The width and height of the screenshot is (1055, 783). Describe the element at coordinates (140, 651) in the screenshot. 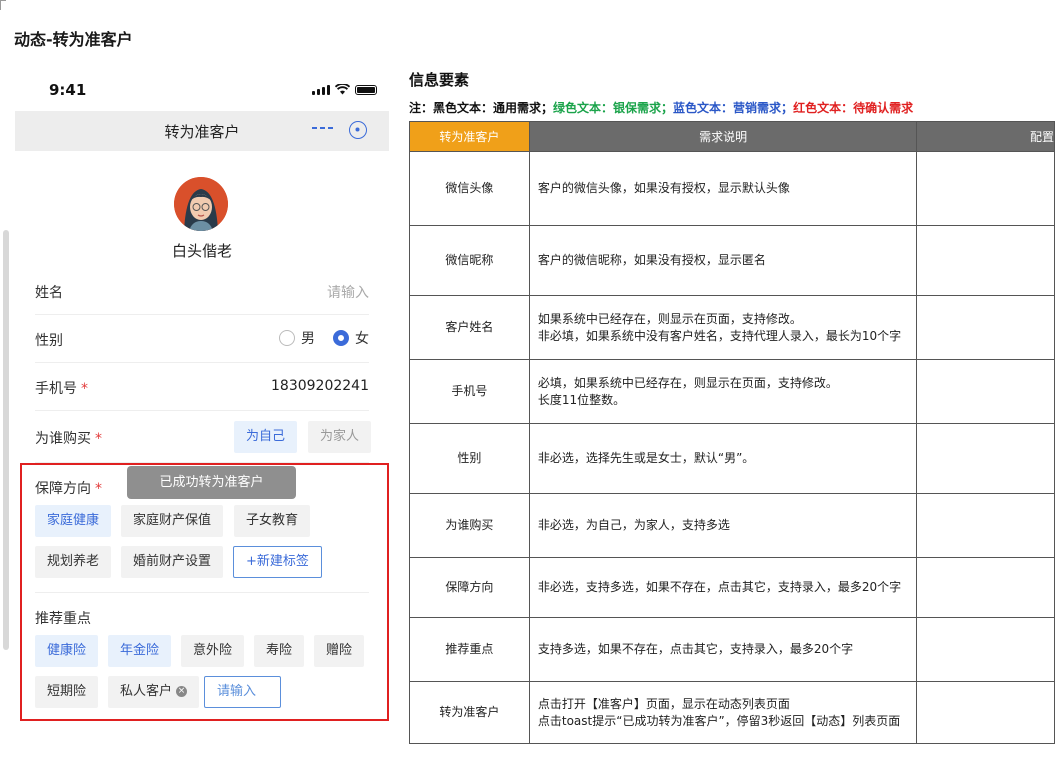

I see `recommend-tag: 年金险` at that location.